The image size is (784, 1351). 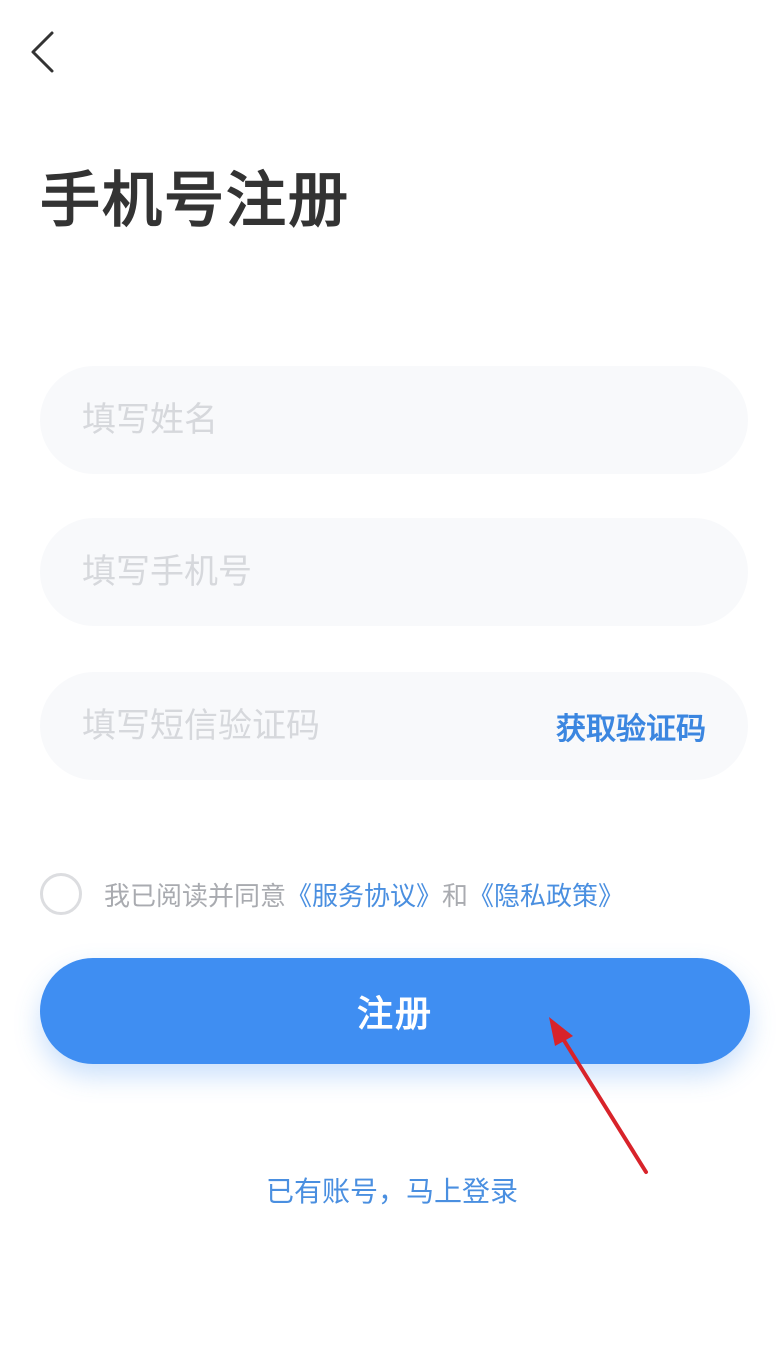 What do you see at coordinates (195, 896) in the screenshot?
I see `agreement-text: 我已阅读并同意` at bounding box center [195, 896].